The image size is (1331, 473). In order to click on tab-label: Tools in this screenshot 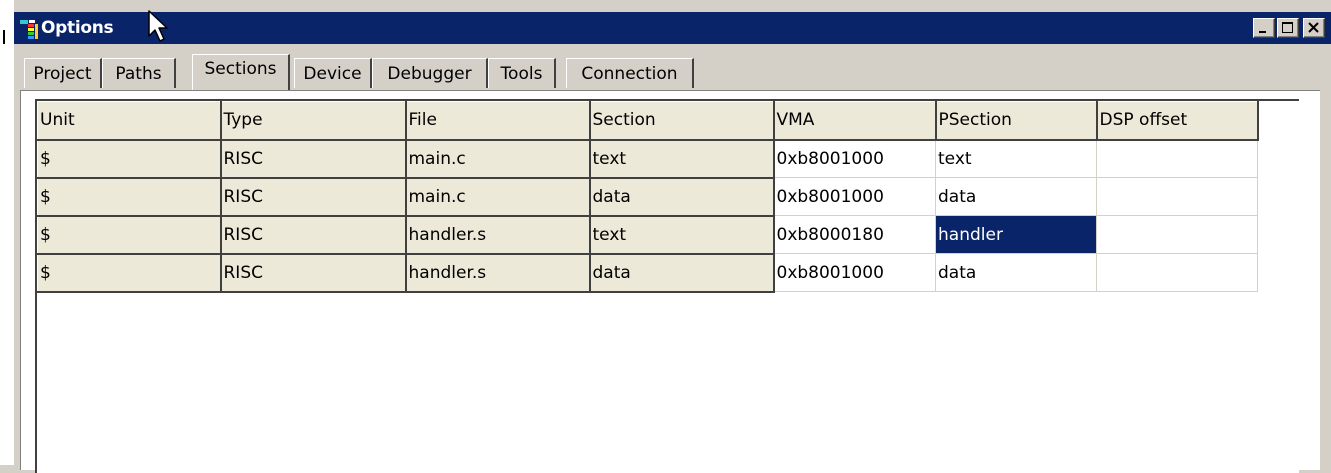, I will do `click(521, 74)`.